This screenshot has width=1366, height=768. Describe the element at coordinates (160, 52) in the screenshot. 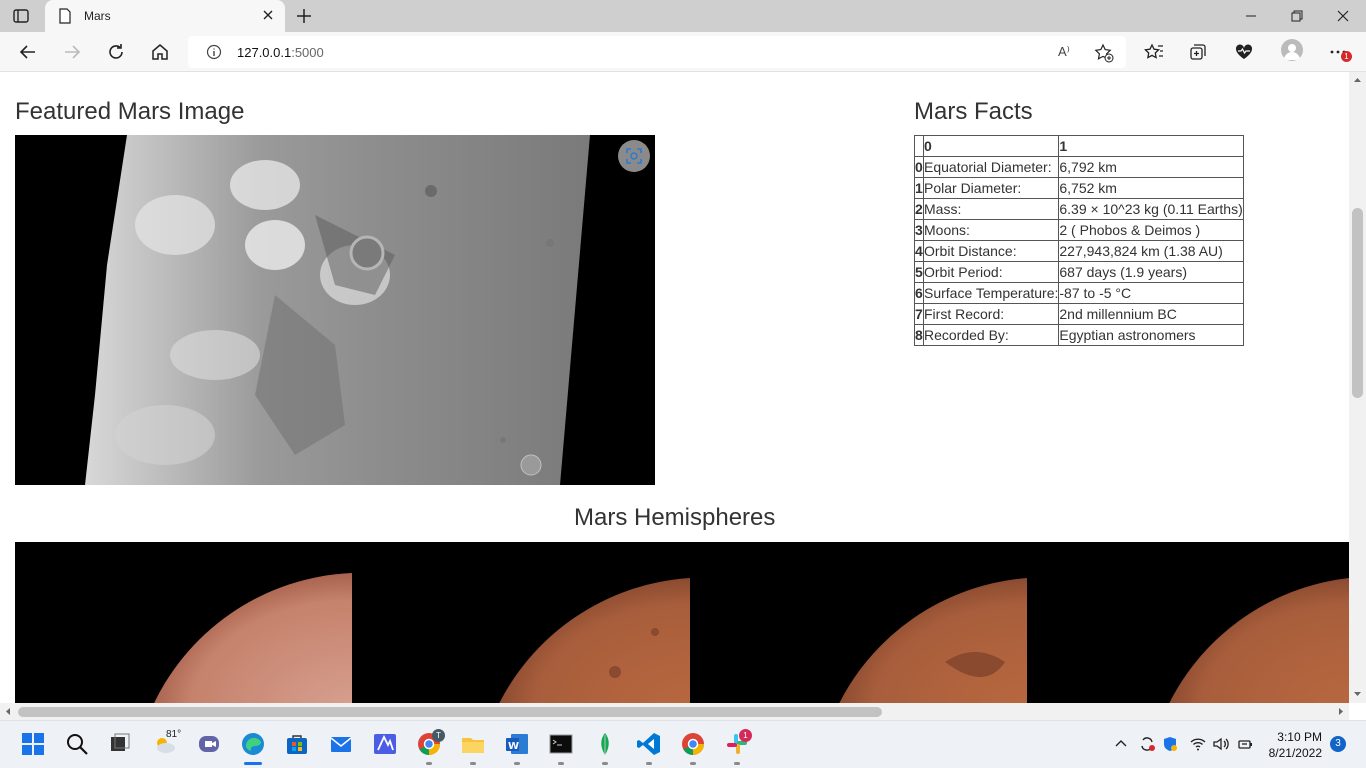

I see `home-icon` at that location.